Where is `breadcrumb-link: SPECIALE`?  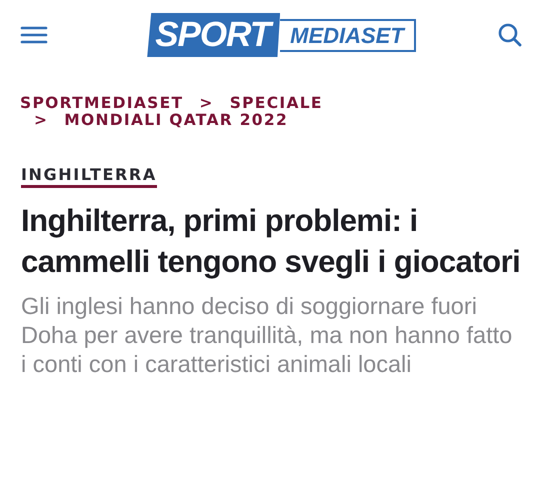
breadcrumb-link: SPECIALE is located at coordinates (276, 103).